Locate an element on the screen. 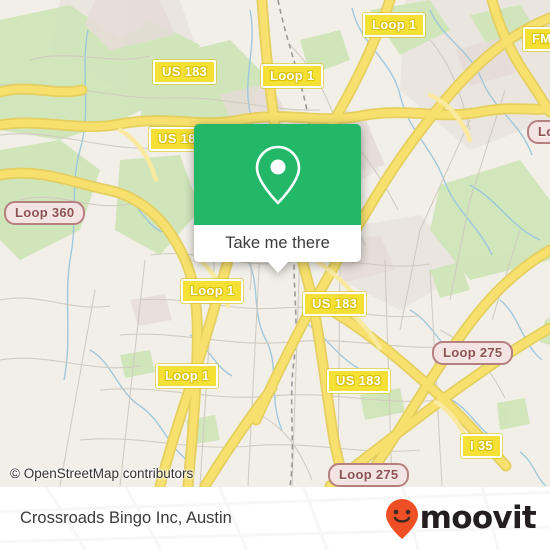 The height and width of the screenshot is (550, 550). road-shield: Loo is located at coordinates (538, 132).